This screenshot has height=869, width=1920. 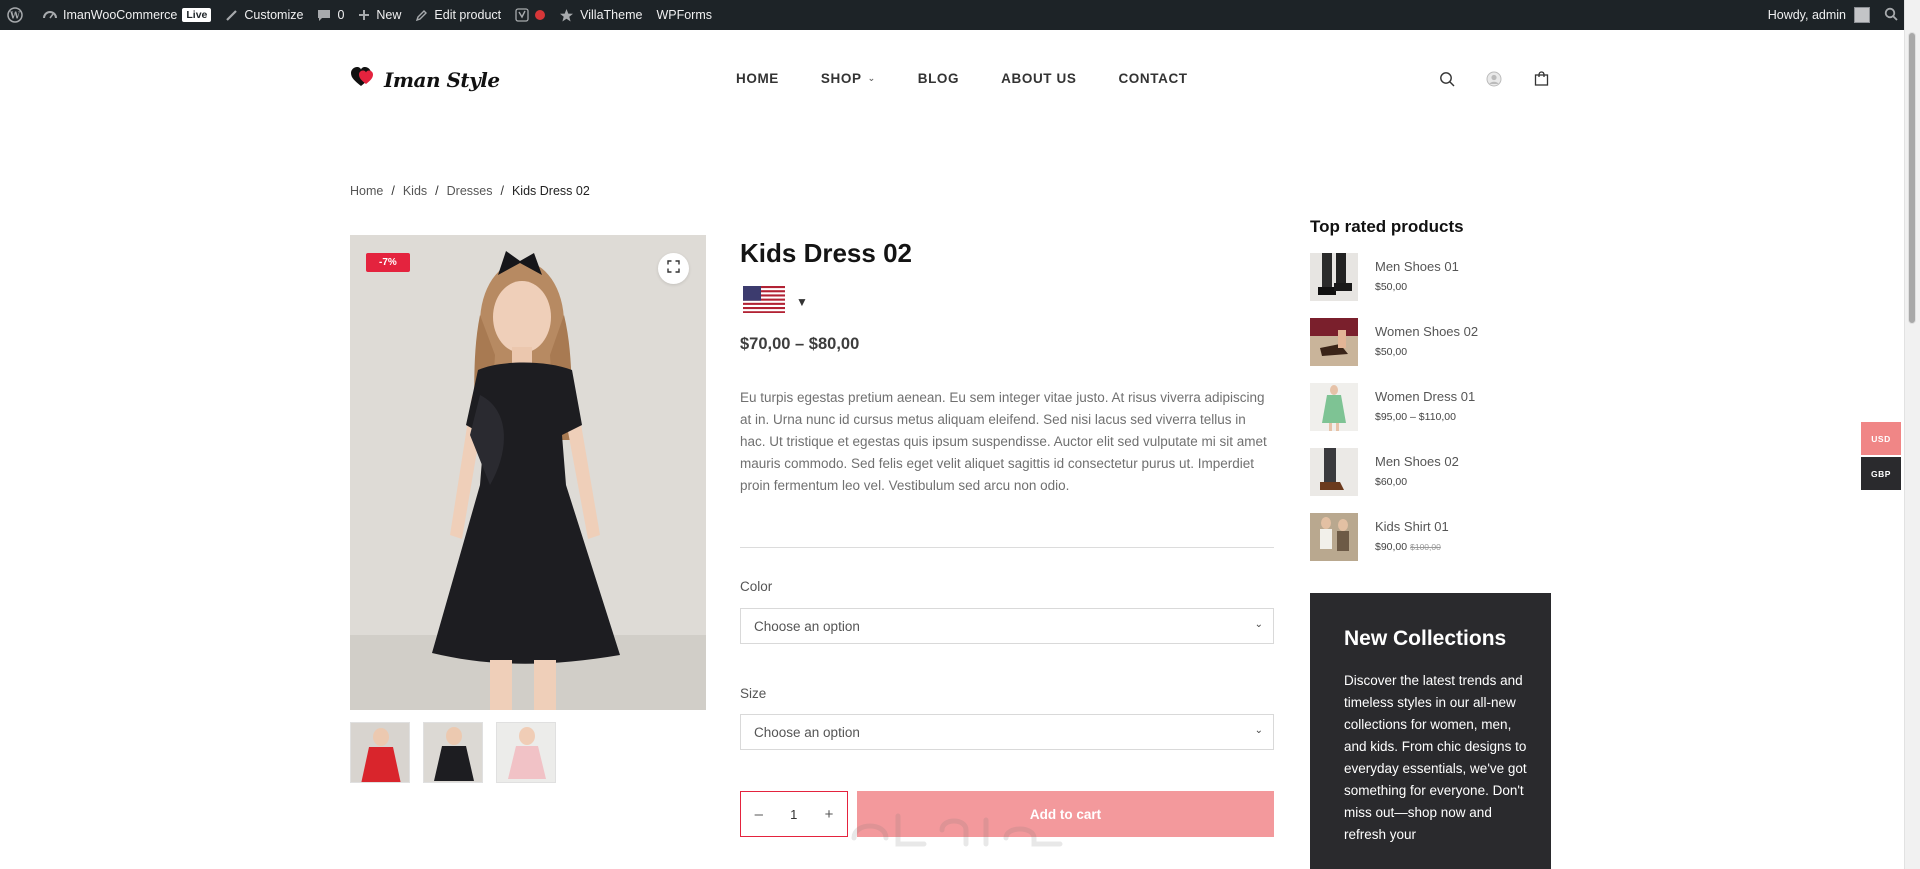 I want to click on color-select-value: Choose an option, so click(x=807, y=626).